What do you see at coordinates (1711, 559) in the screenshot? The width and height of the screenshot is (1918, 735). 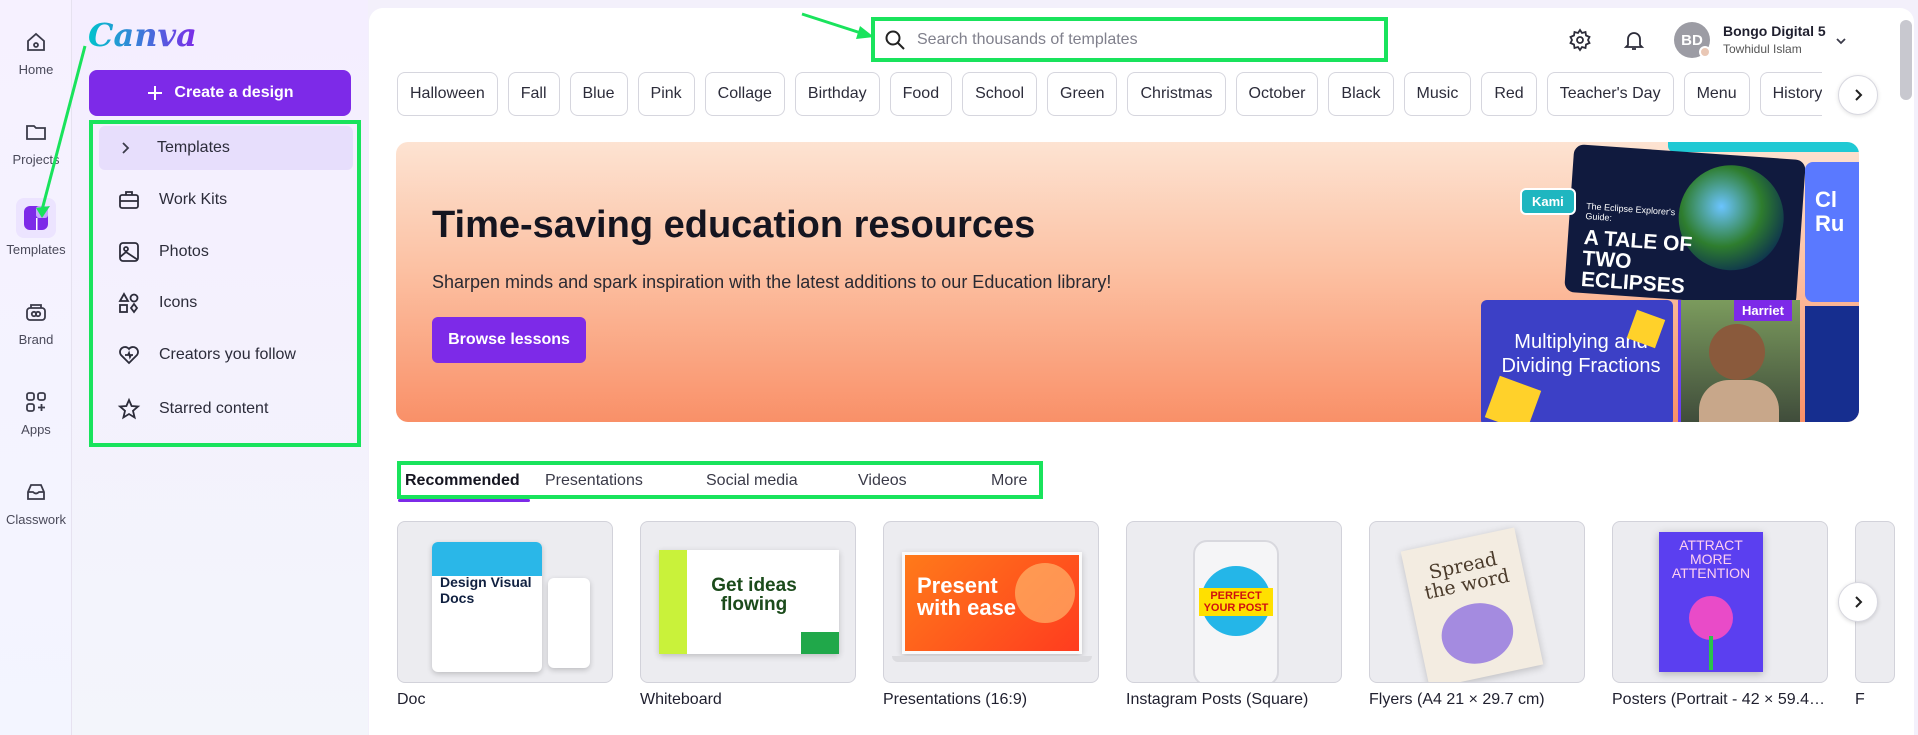 I see `poster-art-text: ATTRACT MORE ATTENTION` at bounding box center [1711, 559].